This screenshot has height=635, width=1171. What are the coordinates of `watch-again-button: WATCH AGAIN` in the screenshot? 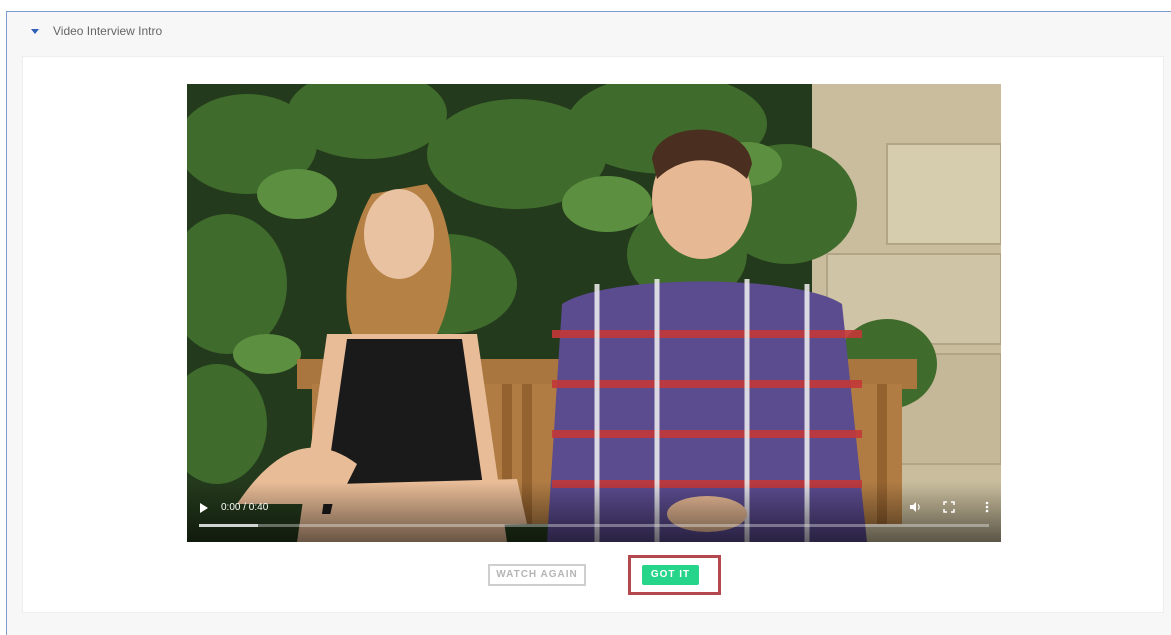 It's located at (537, 575).